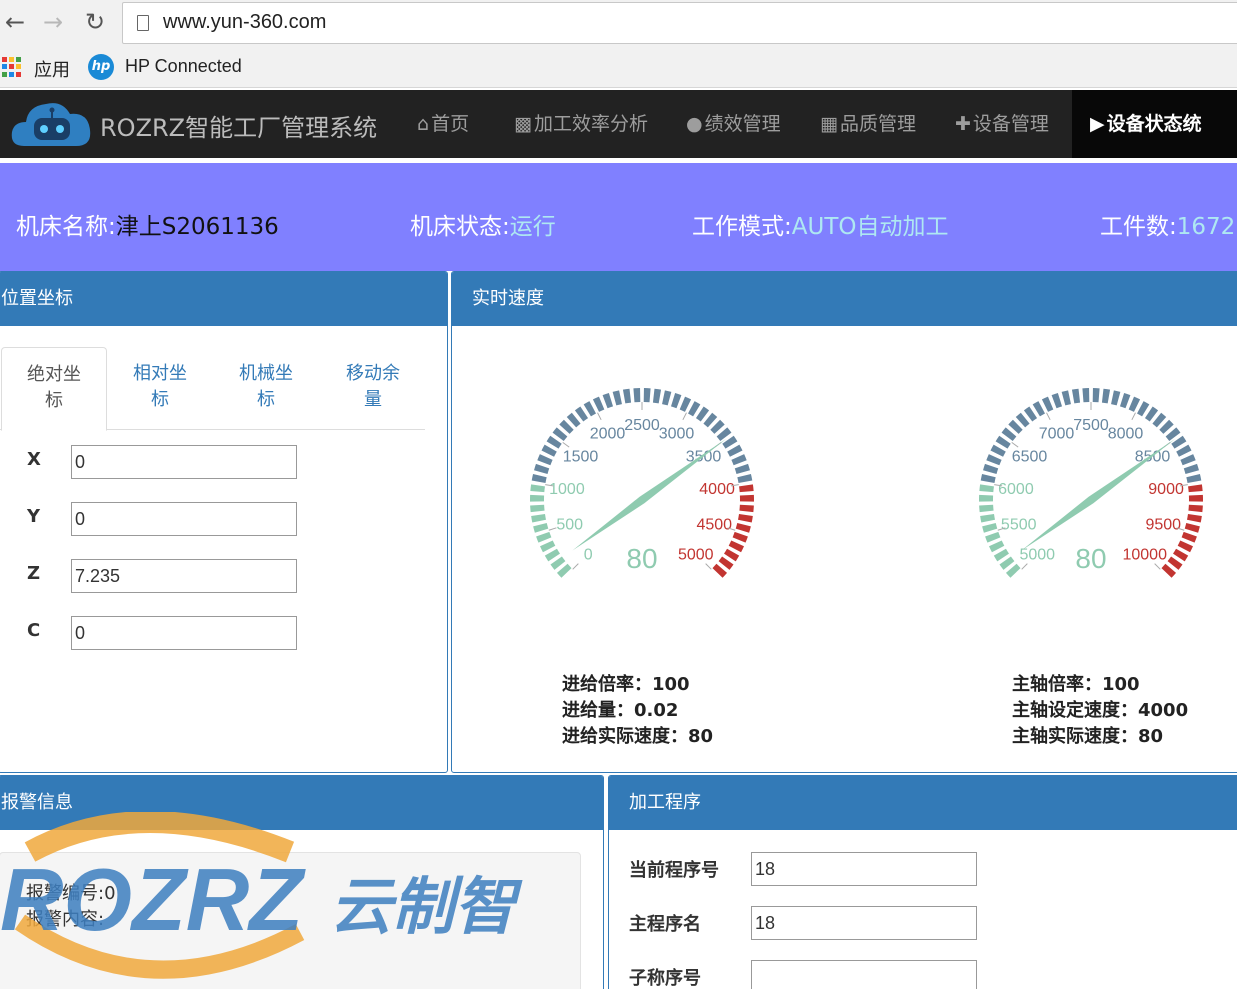 This screenshot has width=1237, height=989. I want to click on feed-gauge-tick-label: 500, so click(569, 524).